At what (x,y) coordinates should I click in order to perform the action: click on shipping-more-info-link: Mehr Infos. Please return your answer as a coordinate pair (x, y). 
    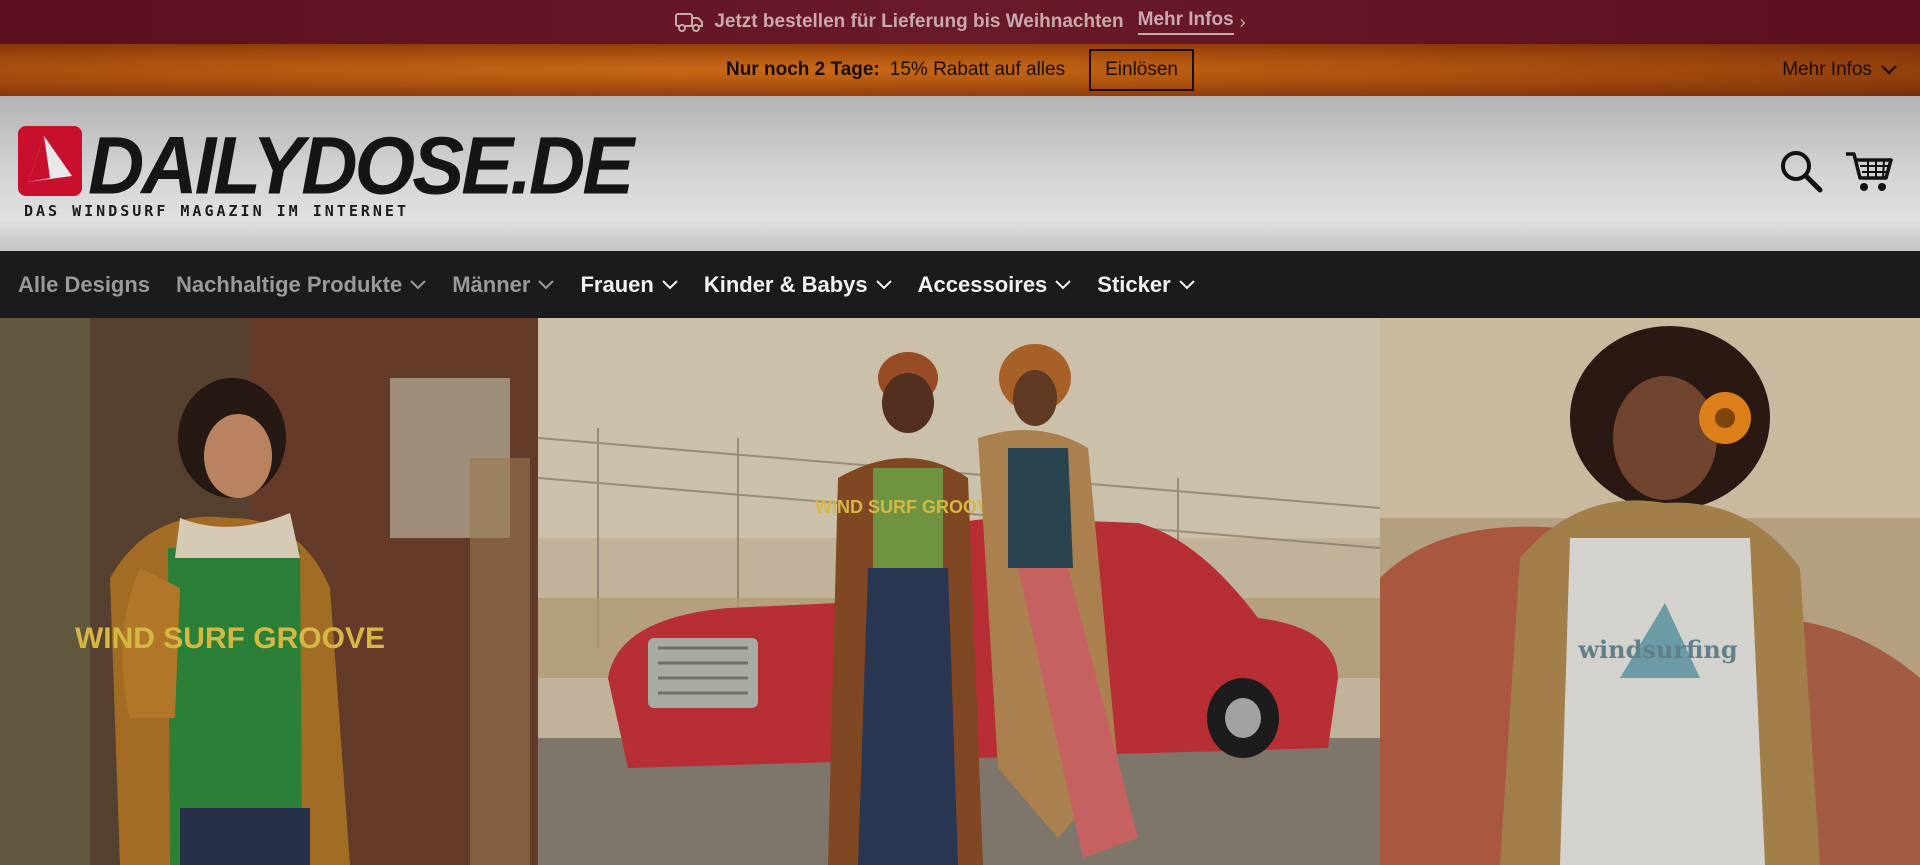
    Looking at the image, I should click on (1185, 22).